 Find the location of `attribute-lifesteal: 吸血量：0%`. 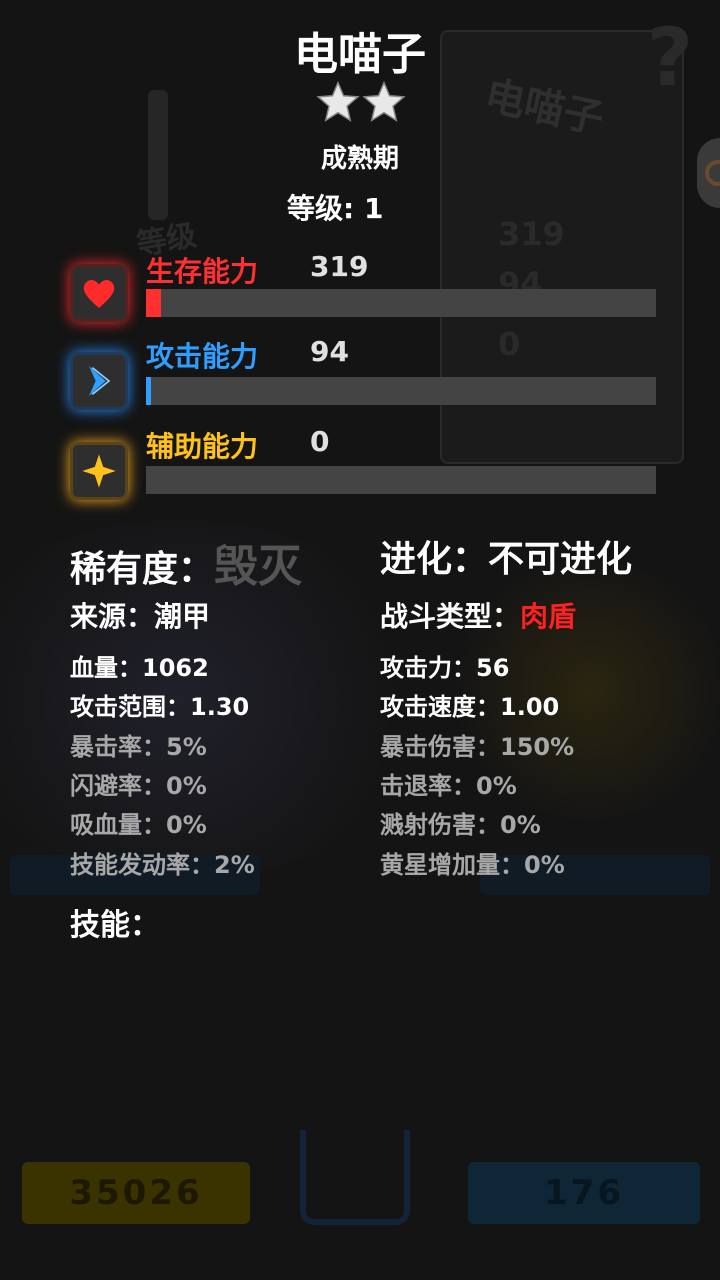

attribute-lifesteal: 吸血量：0% is located at coordinates (138, 825).